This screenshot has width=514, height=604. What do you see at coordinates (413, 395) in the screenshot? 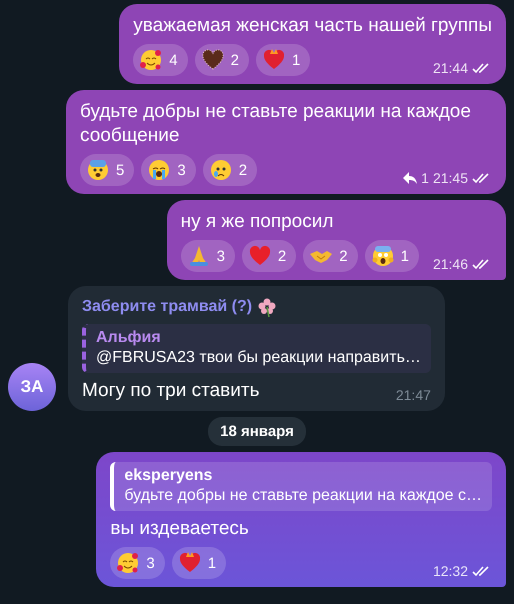
I see `message-time: 21:47` at bounding box center [413, 395].